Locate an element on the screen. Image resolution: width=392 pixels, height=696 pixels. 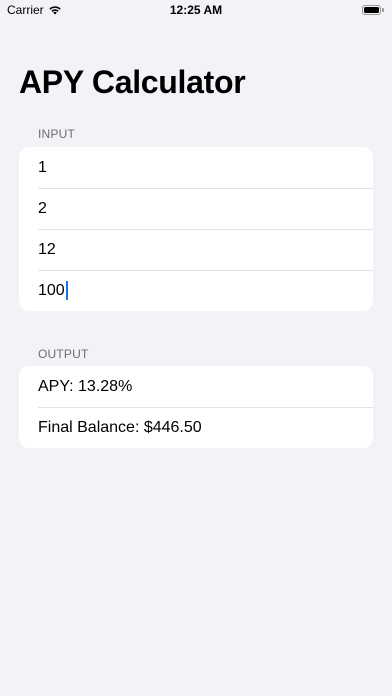
final-balance-result: Final Balance: $446.50 is located at coordinates (120, 427).